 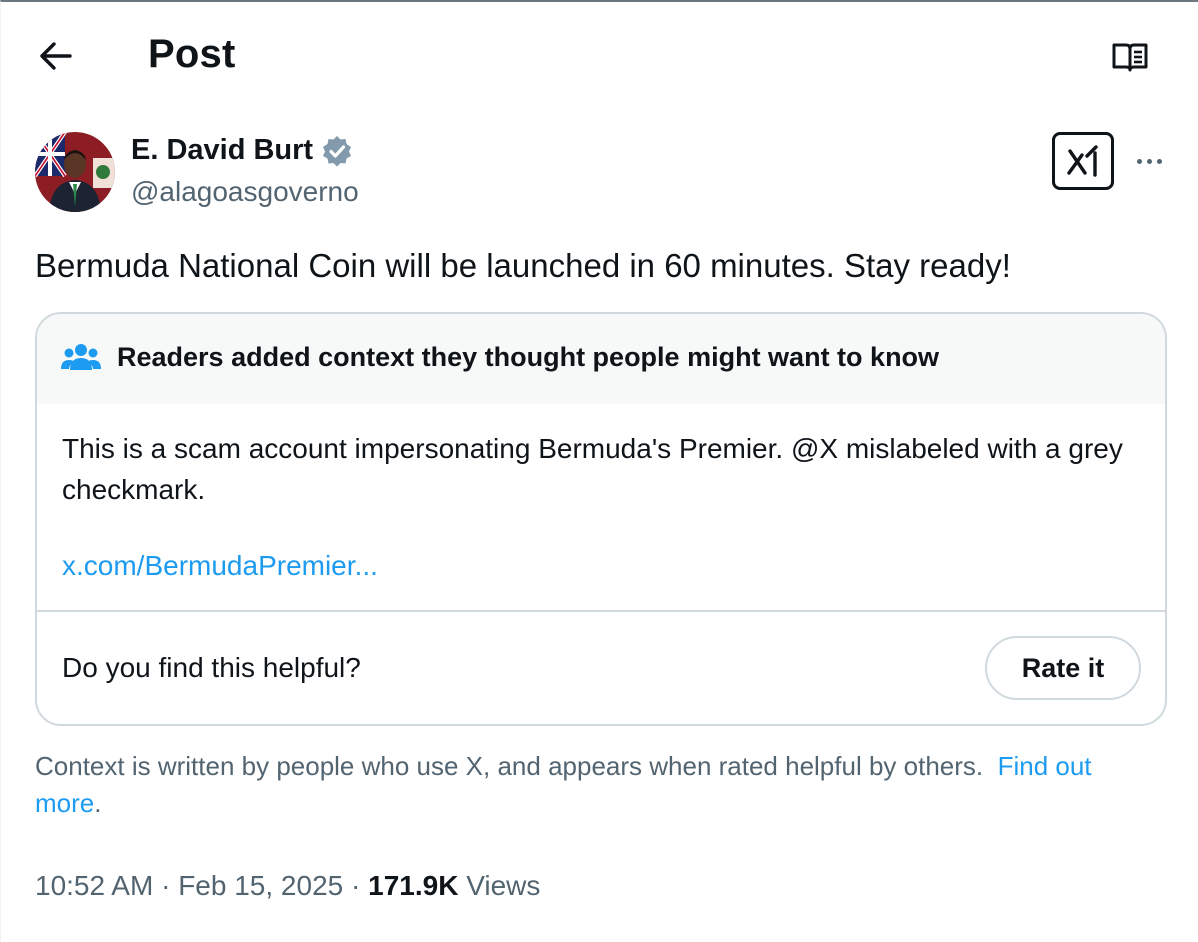 I want to click on divider, so click(x=601, y=611).